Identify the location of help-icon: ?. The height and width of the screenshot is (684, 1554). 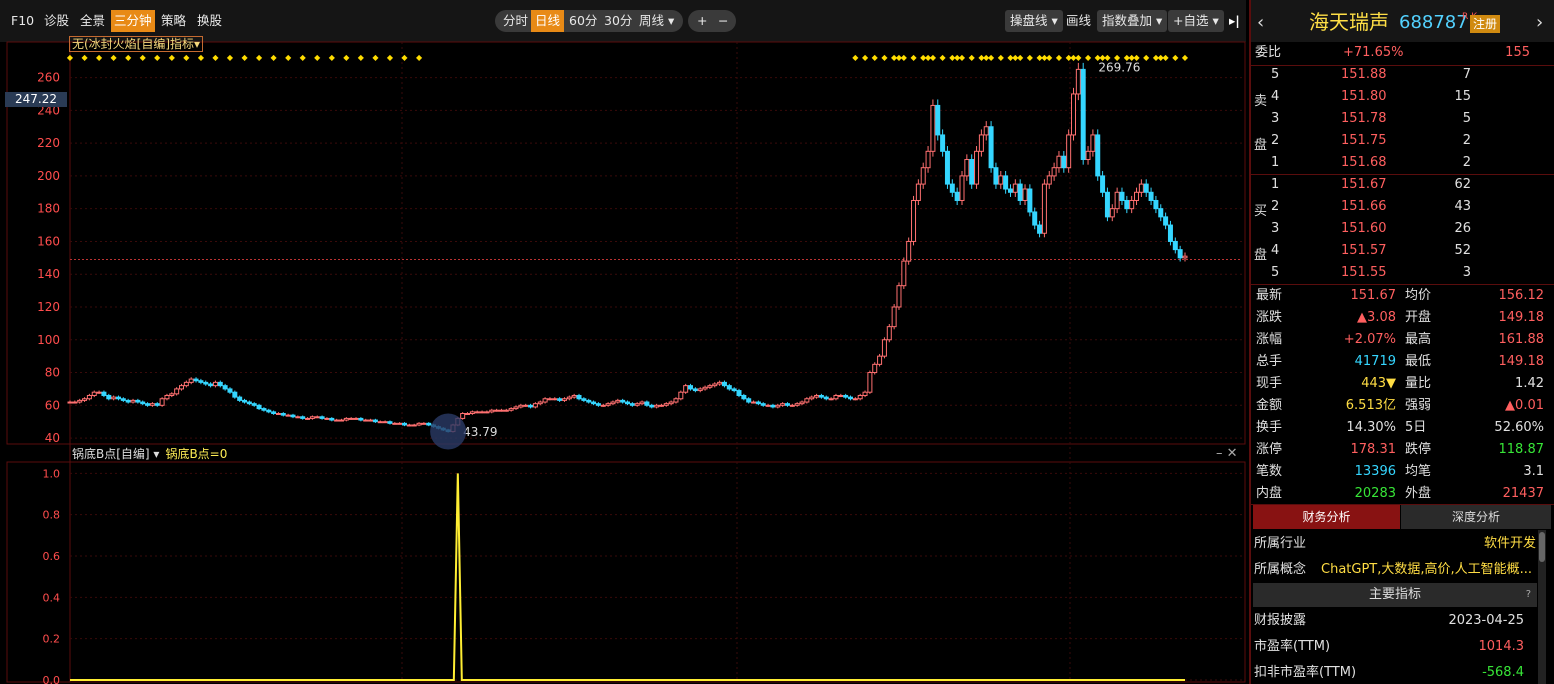
(1528, 595).